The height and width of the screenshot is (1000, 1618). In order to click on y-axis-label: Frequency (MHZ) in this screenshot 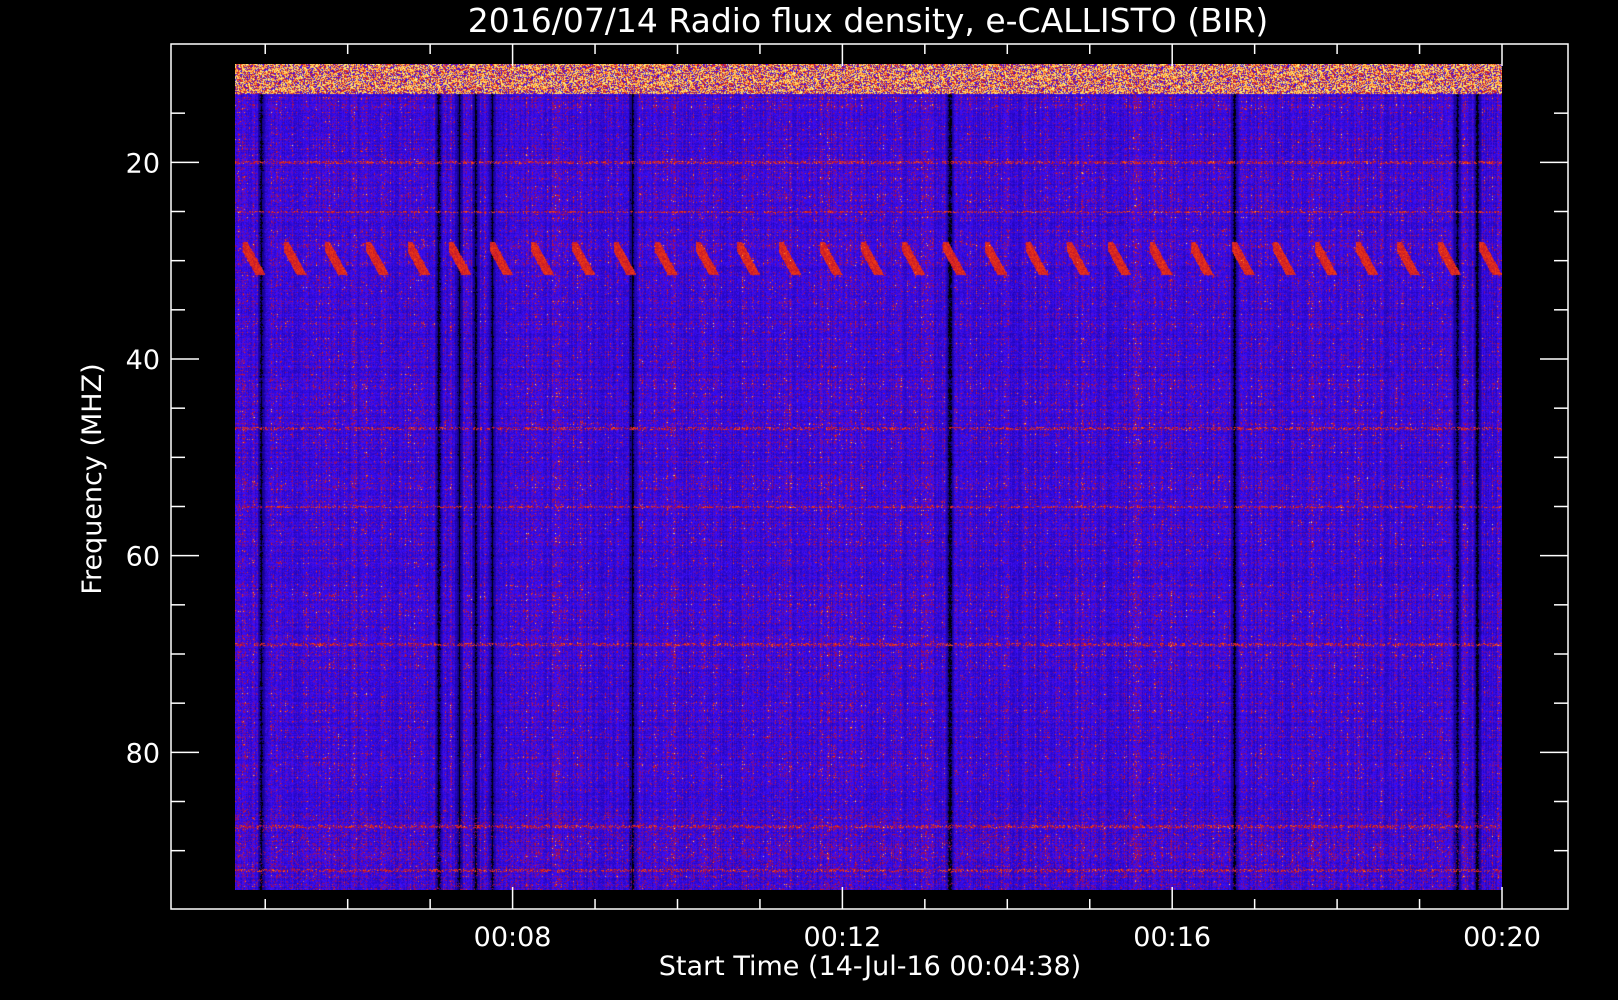, I will do `click(92, 478)`.